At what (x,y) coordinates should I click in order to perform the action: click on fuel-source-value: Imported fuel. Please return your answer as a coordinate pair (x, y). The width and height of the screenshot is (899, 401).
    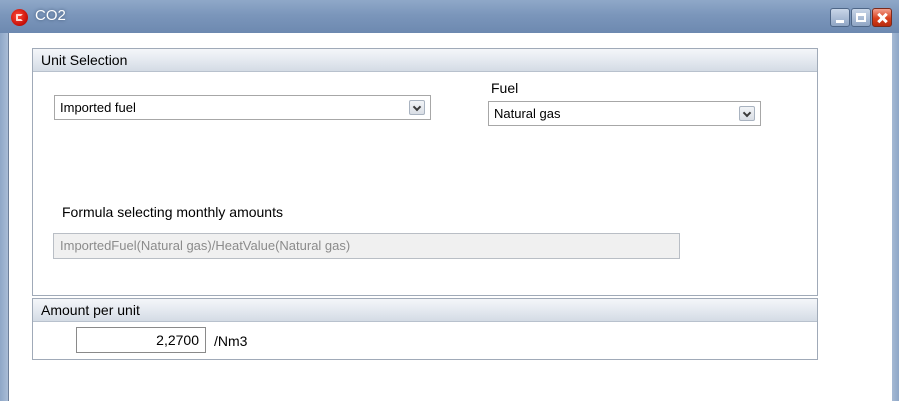
    Looking at the image, I should click on (98, 107).